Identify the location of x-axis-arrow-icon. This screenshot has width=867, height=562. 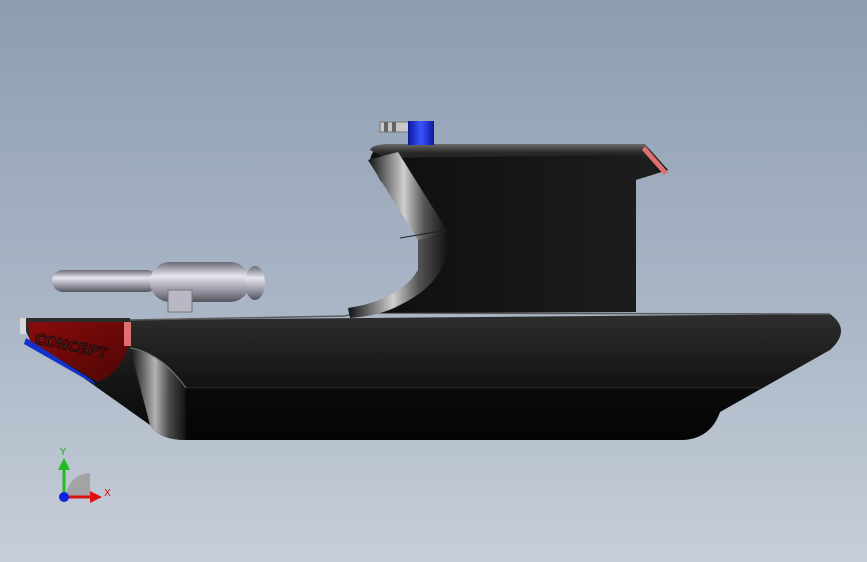
(96, 497).